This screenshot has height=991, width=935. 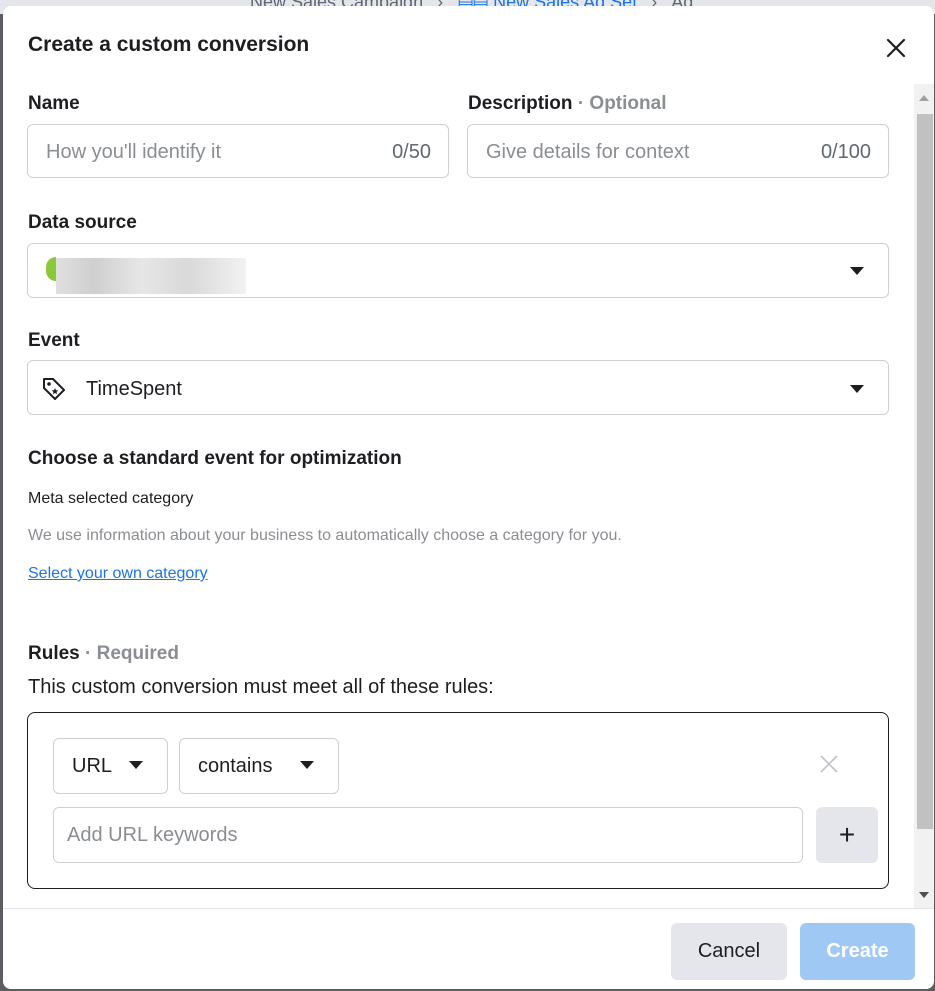 What do you see at coordinates (622, 103) in the screenshot?
I see `optional-tag: · Optional` at bounding box center [622, 103].